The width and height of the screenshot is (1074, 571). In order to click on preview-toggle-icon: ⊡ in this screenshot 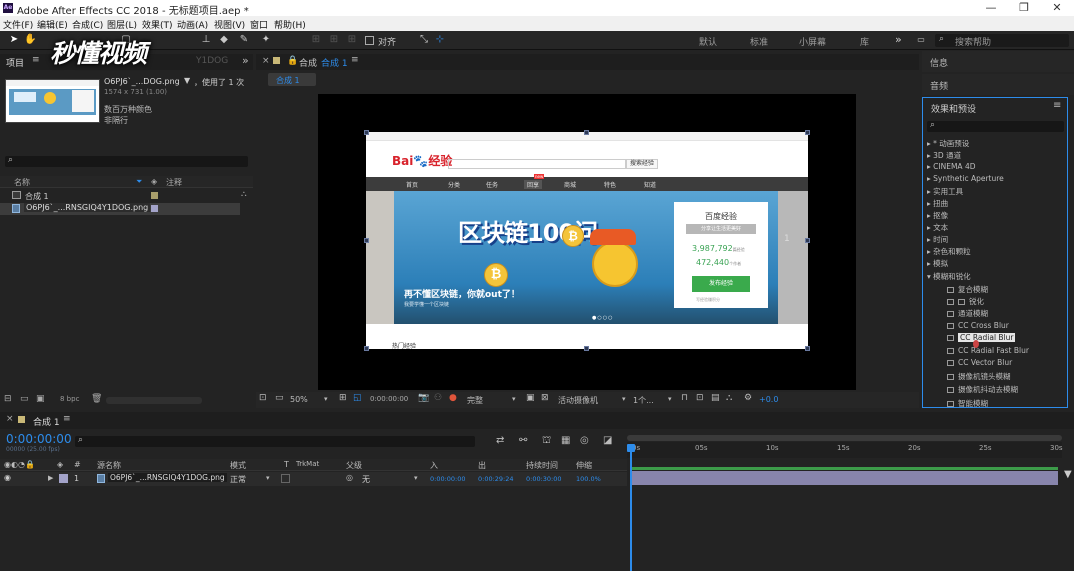, I will do `click(263, 398)`.